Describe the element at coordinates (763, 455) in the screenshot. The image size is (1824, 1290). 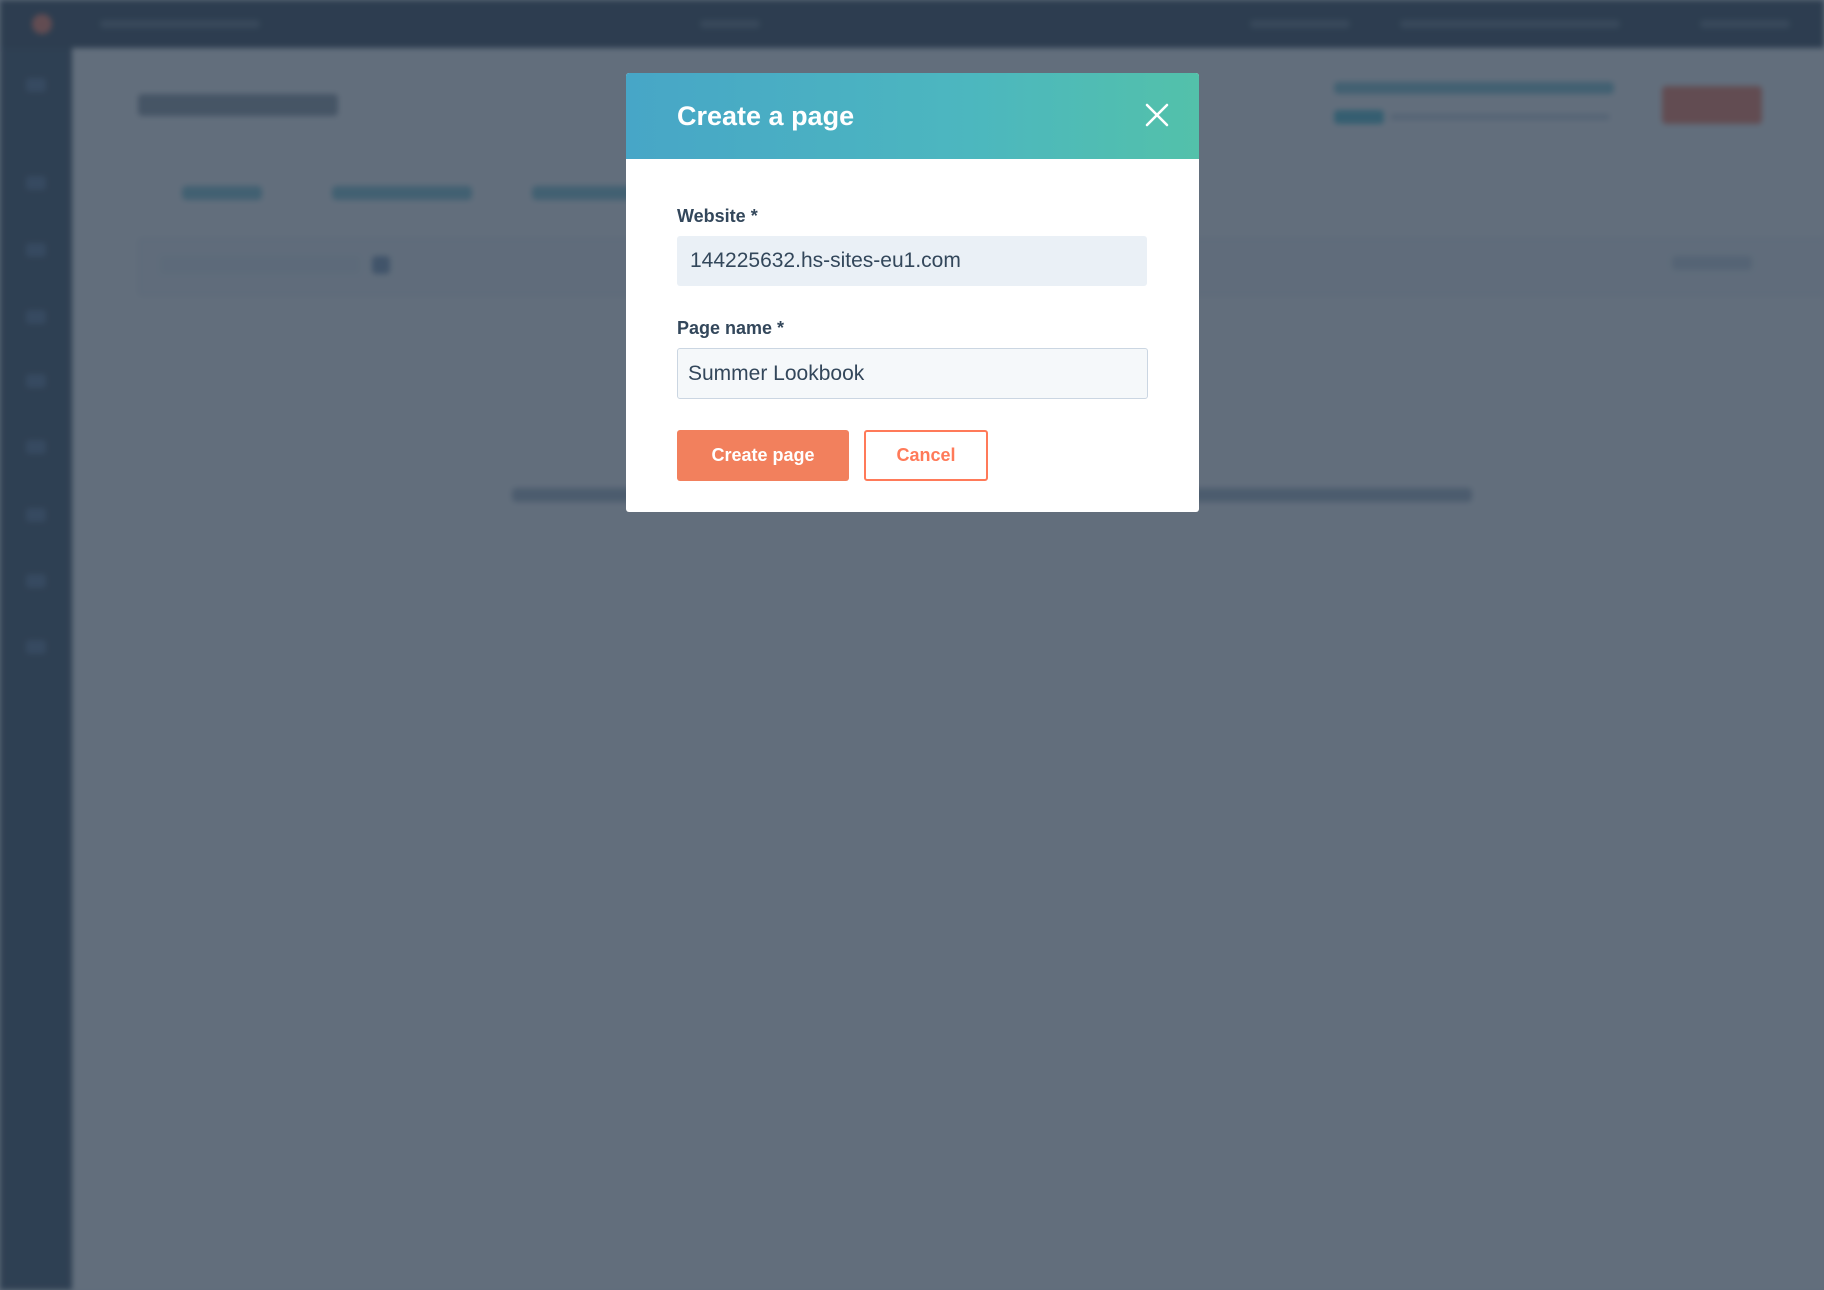
I see `create-page-button: Create page` at that location.